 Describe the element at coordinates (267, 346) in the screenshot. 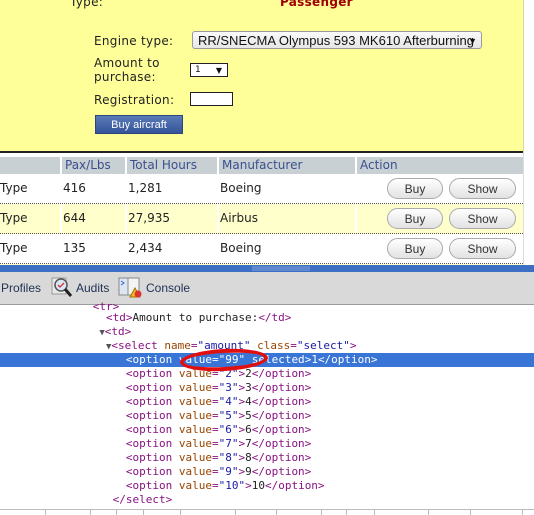

I see `code-line: ▼<select name="amount" class="select">` at that location.